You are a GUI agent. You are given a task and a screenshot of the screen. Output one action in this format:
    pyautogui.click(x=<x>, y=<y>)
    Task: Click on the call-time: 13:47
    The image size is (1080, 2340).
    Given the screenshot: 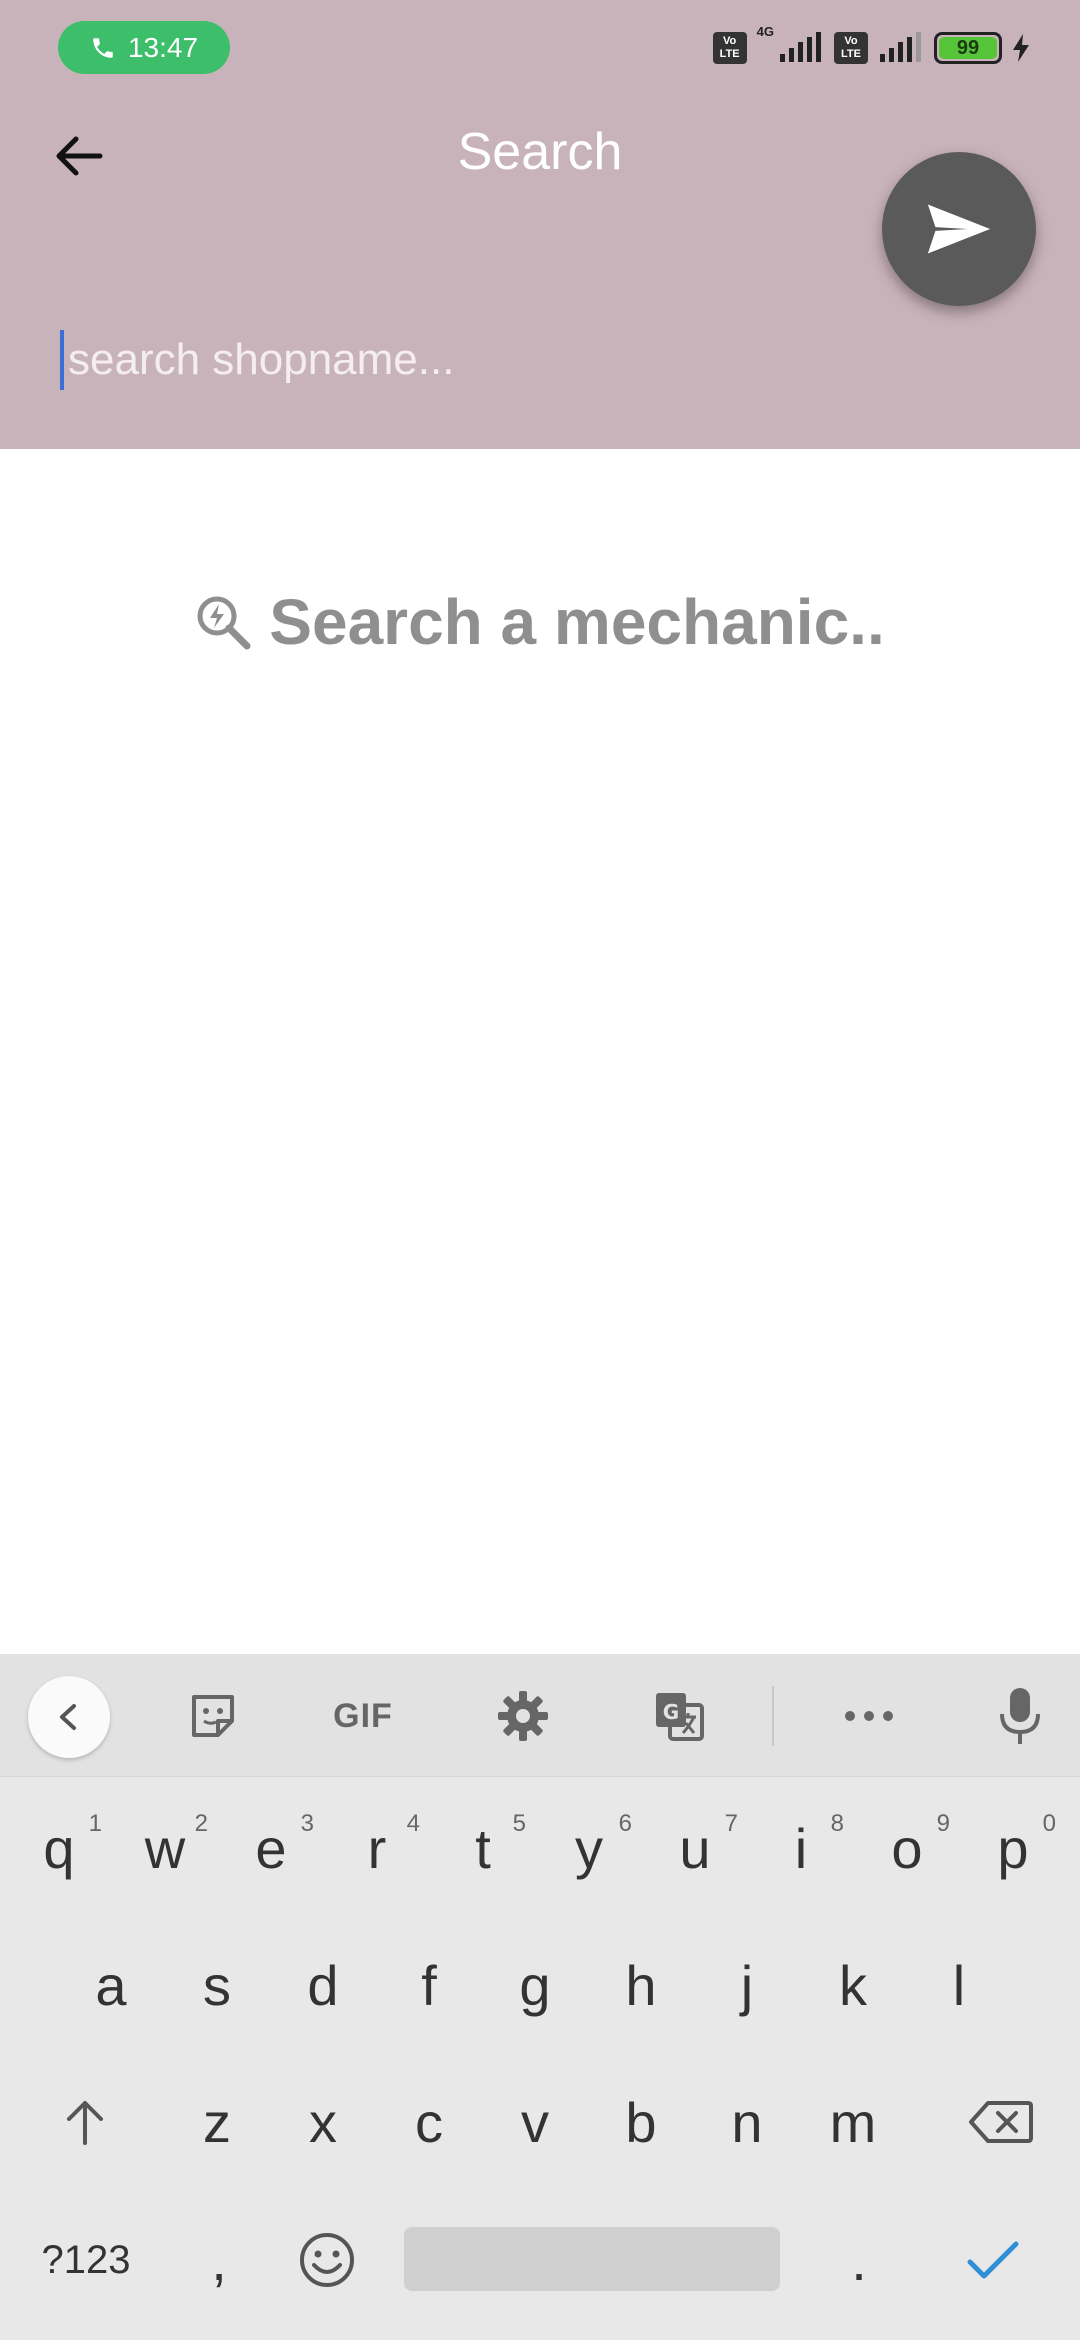 What is the action you would take?
    pyautogui.click(x=163, y=47)
    